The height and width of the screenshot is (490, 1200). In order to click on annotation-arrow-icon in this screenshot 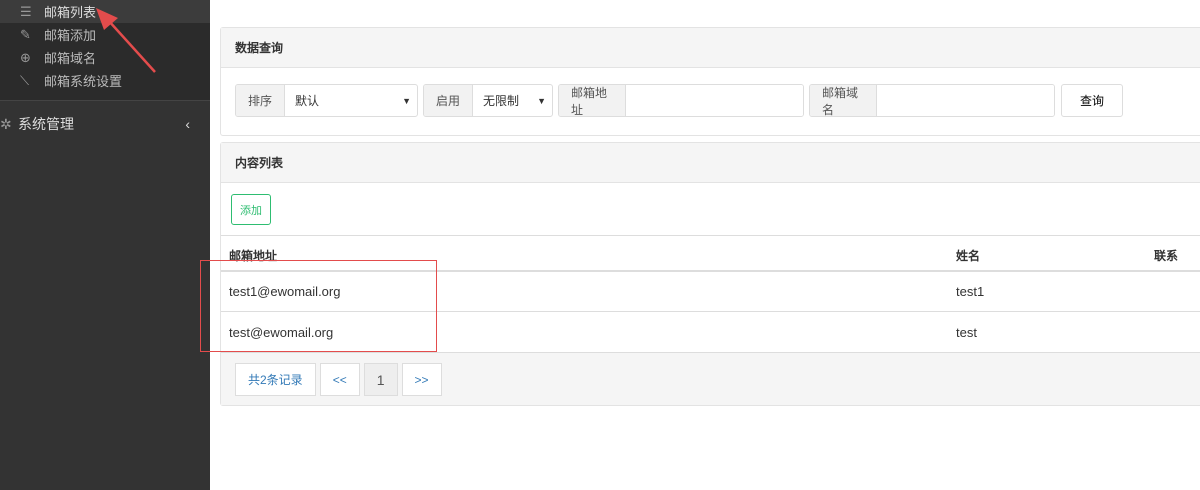, I will do `click(126, 40)`.